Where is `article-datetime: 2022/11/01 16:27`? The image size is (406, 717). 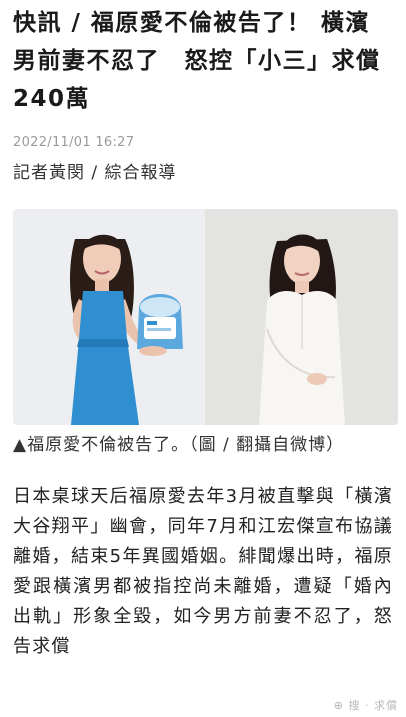
article-datetime: 2022/11/01 16:27 is located at coordinates (74, 142).